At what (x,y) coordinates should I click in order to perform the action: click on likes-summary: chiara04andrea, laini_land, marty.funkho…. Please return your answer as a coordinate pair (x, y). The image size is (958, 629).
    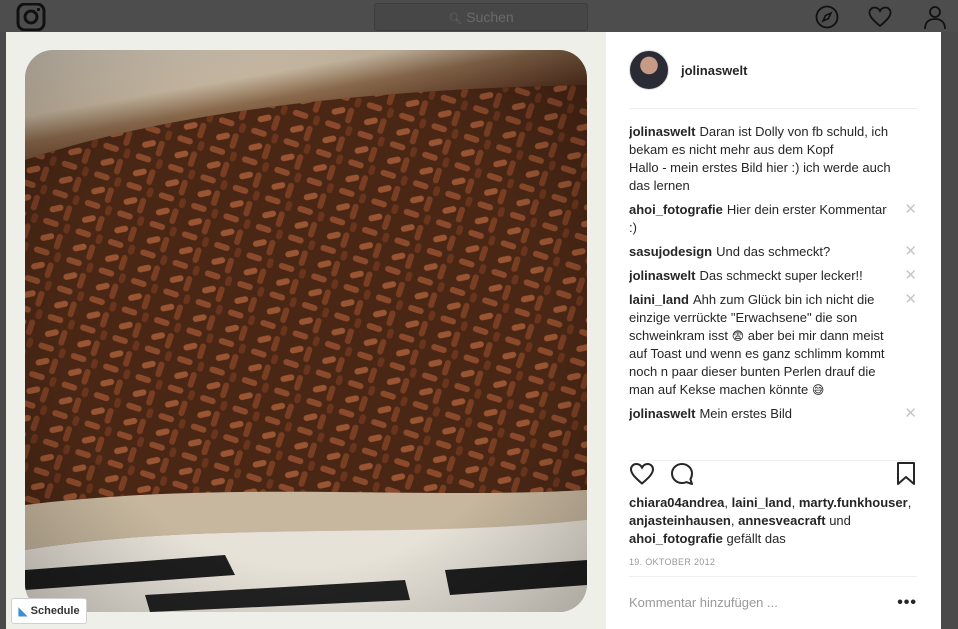
    Looking at the image, I should click on (776, 521).